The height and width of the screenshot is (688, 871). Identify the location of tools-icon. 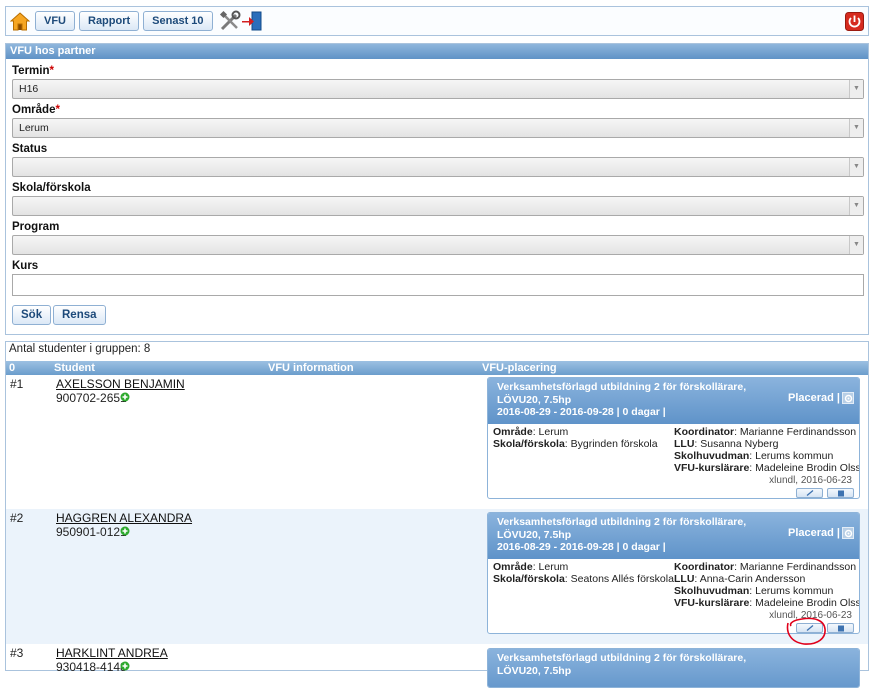
(230, 21).